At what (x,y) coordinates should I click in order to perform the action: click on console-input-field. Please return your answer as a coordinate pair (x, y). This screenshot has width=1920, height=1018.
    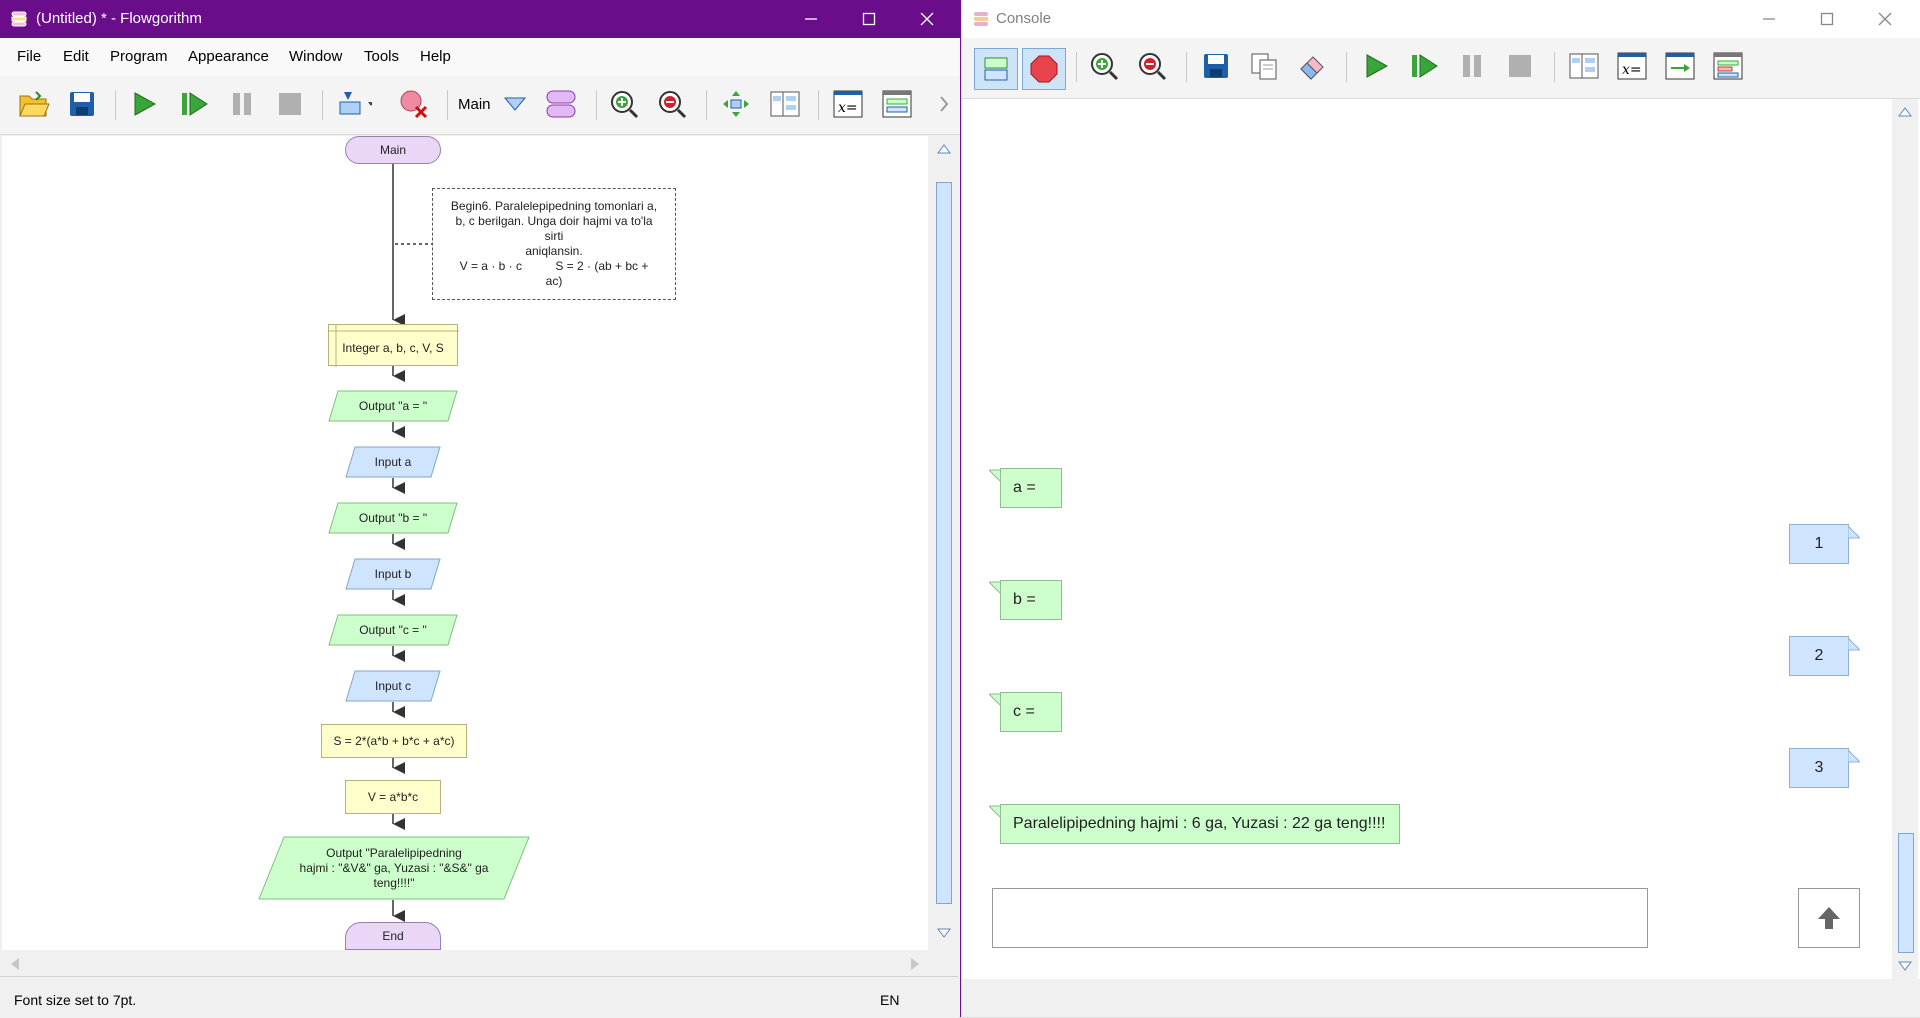
    Looking at the image, I should click on (1320, 918).